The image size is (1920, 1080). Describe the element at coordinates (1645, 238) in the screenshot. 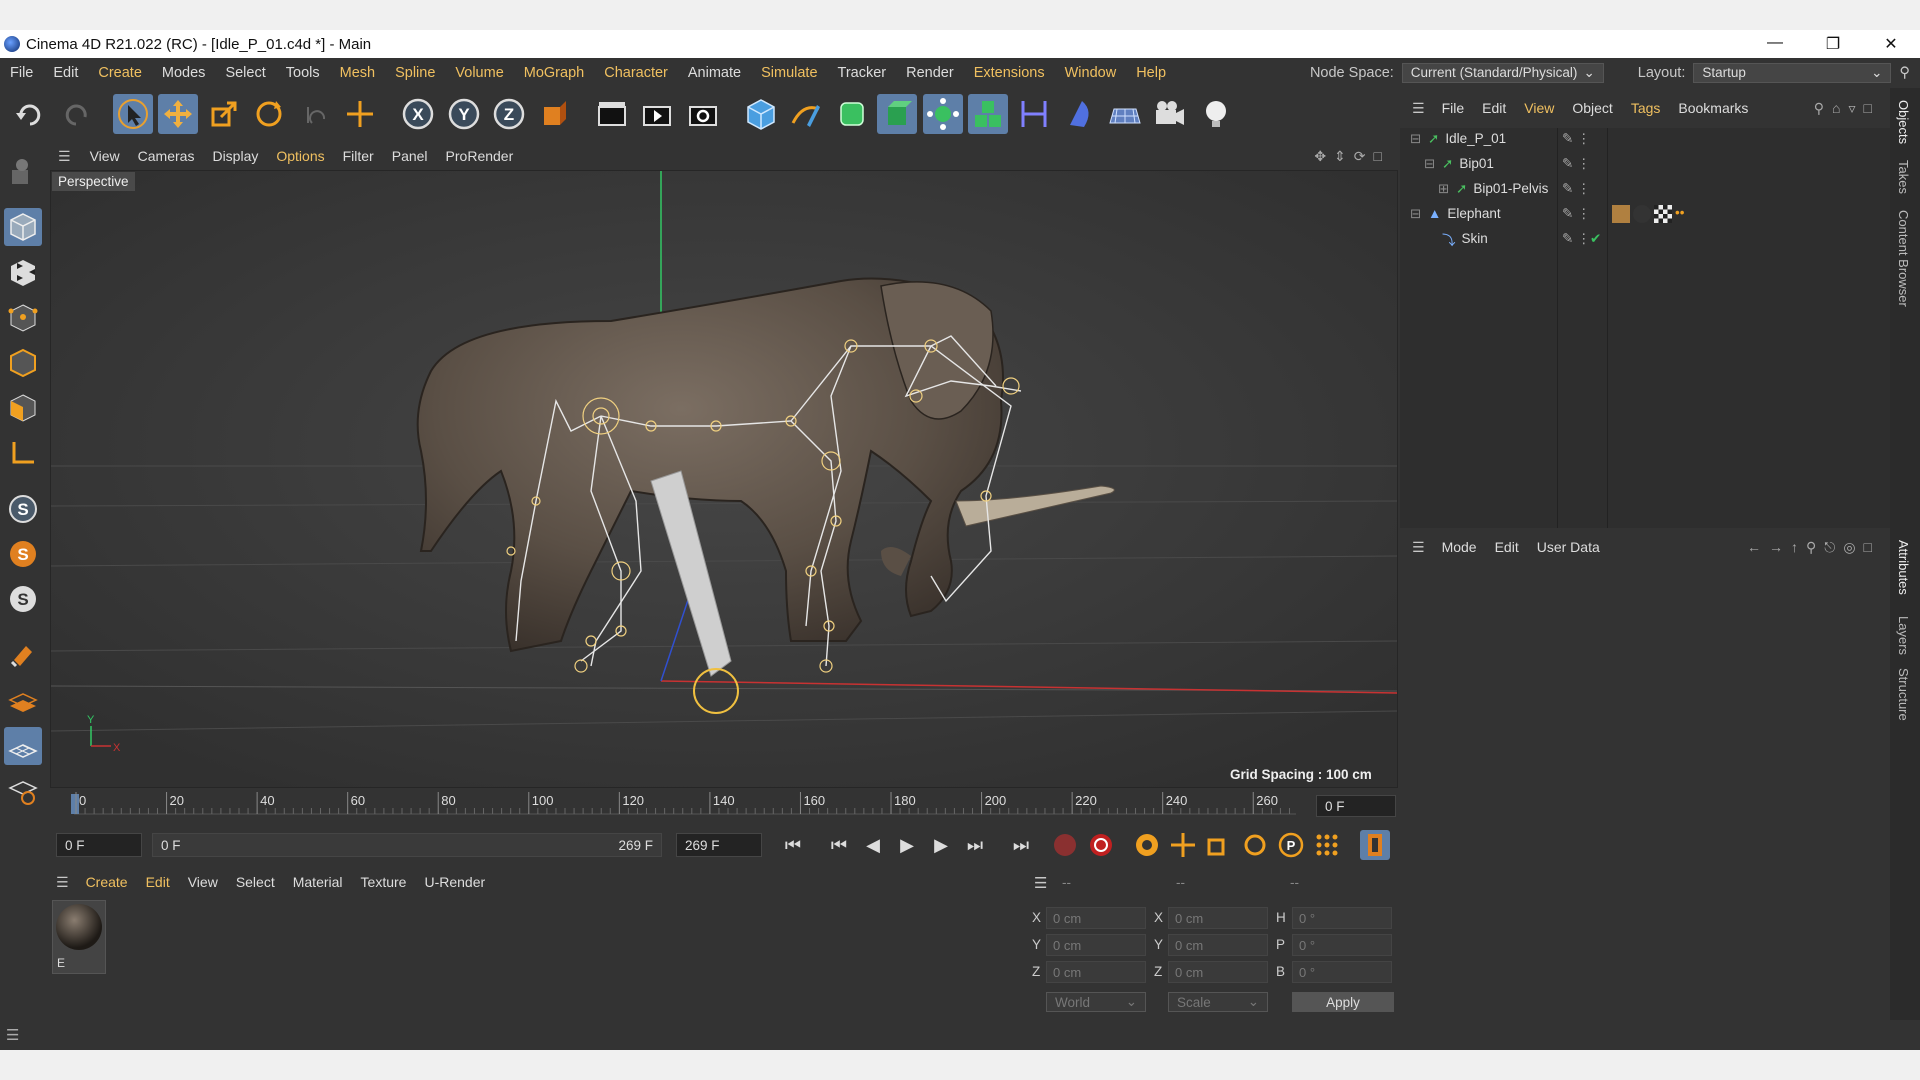

I see `object-row-skin: ⤵ Skin ✎ ⋮ ✔` at that location.